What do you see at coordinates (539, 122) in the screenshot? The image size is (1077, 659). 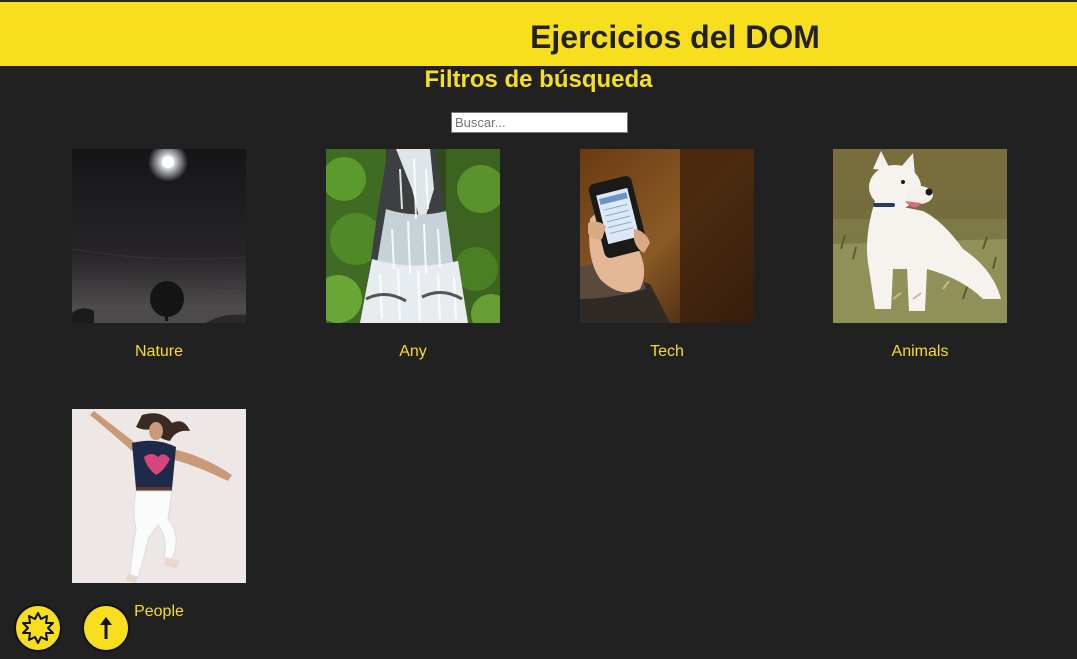 I see `search-input` at bounding box center [539, 122].